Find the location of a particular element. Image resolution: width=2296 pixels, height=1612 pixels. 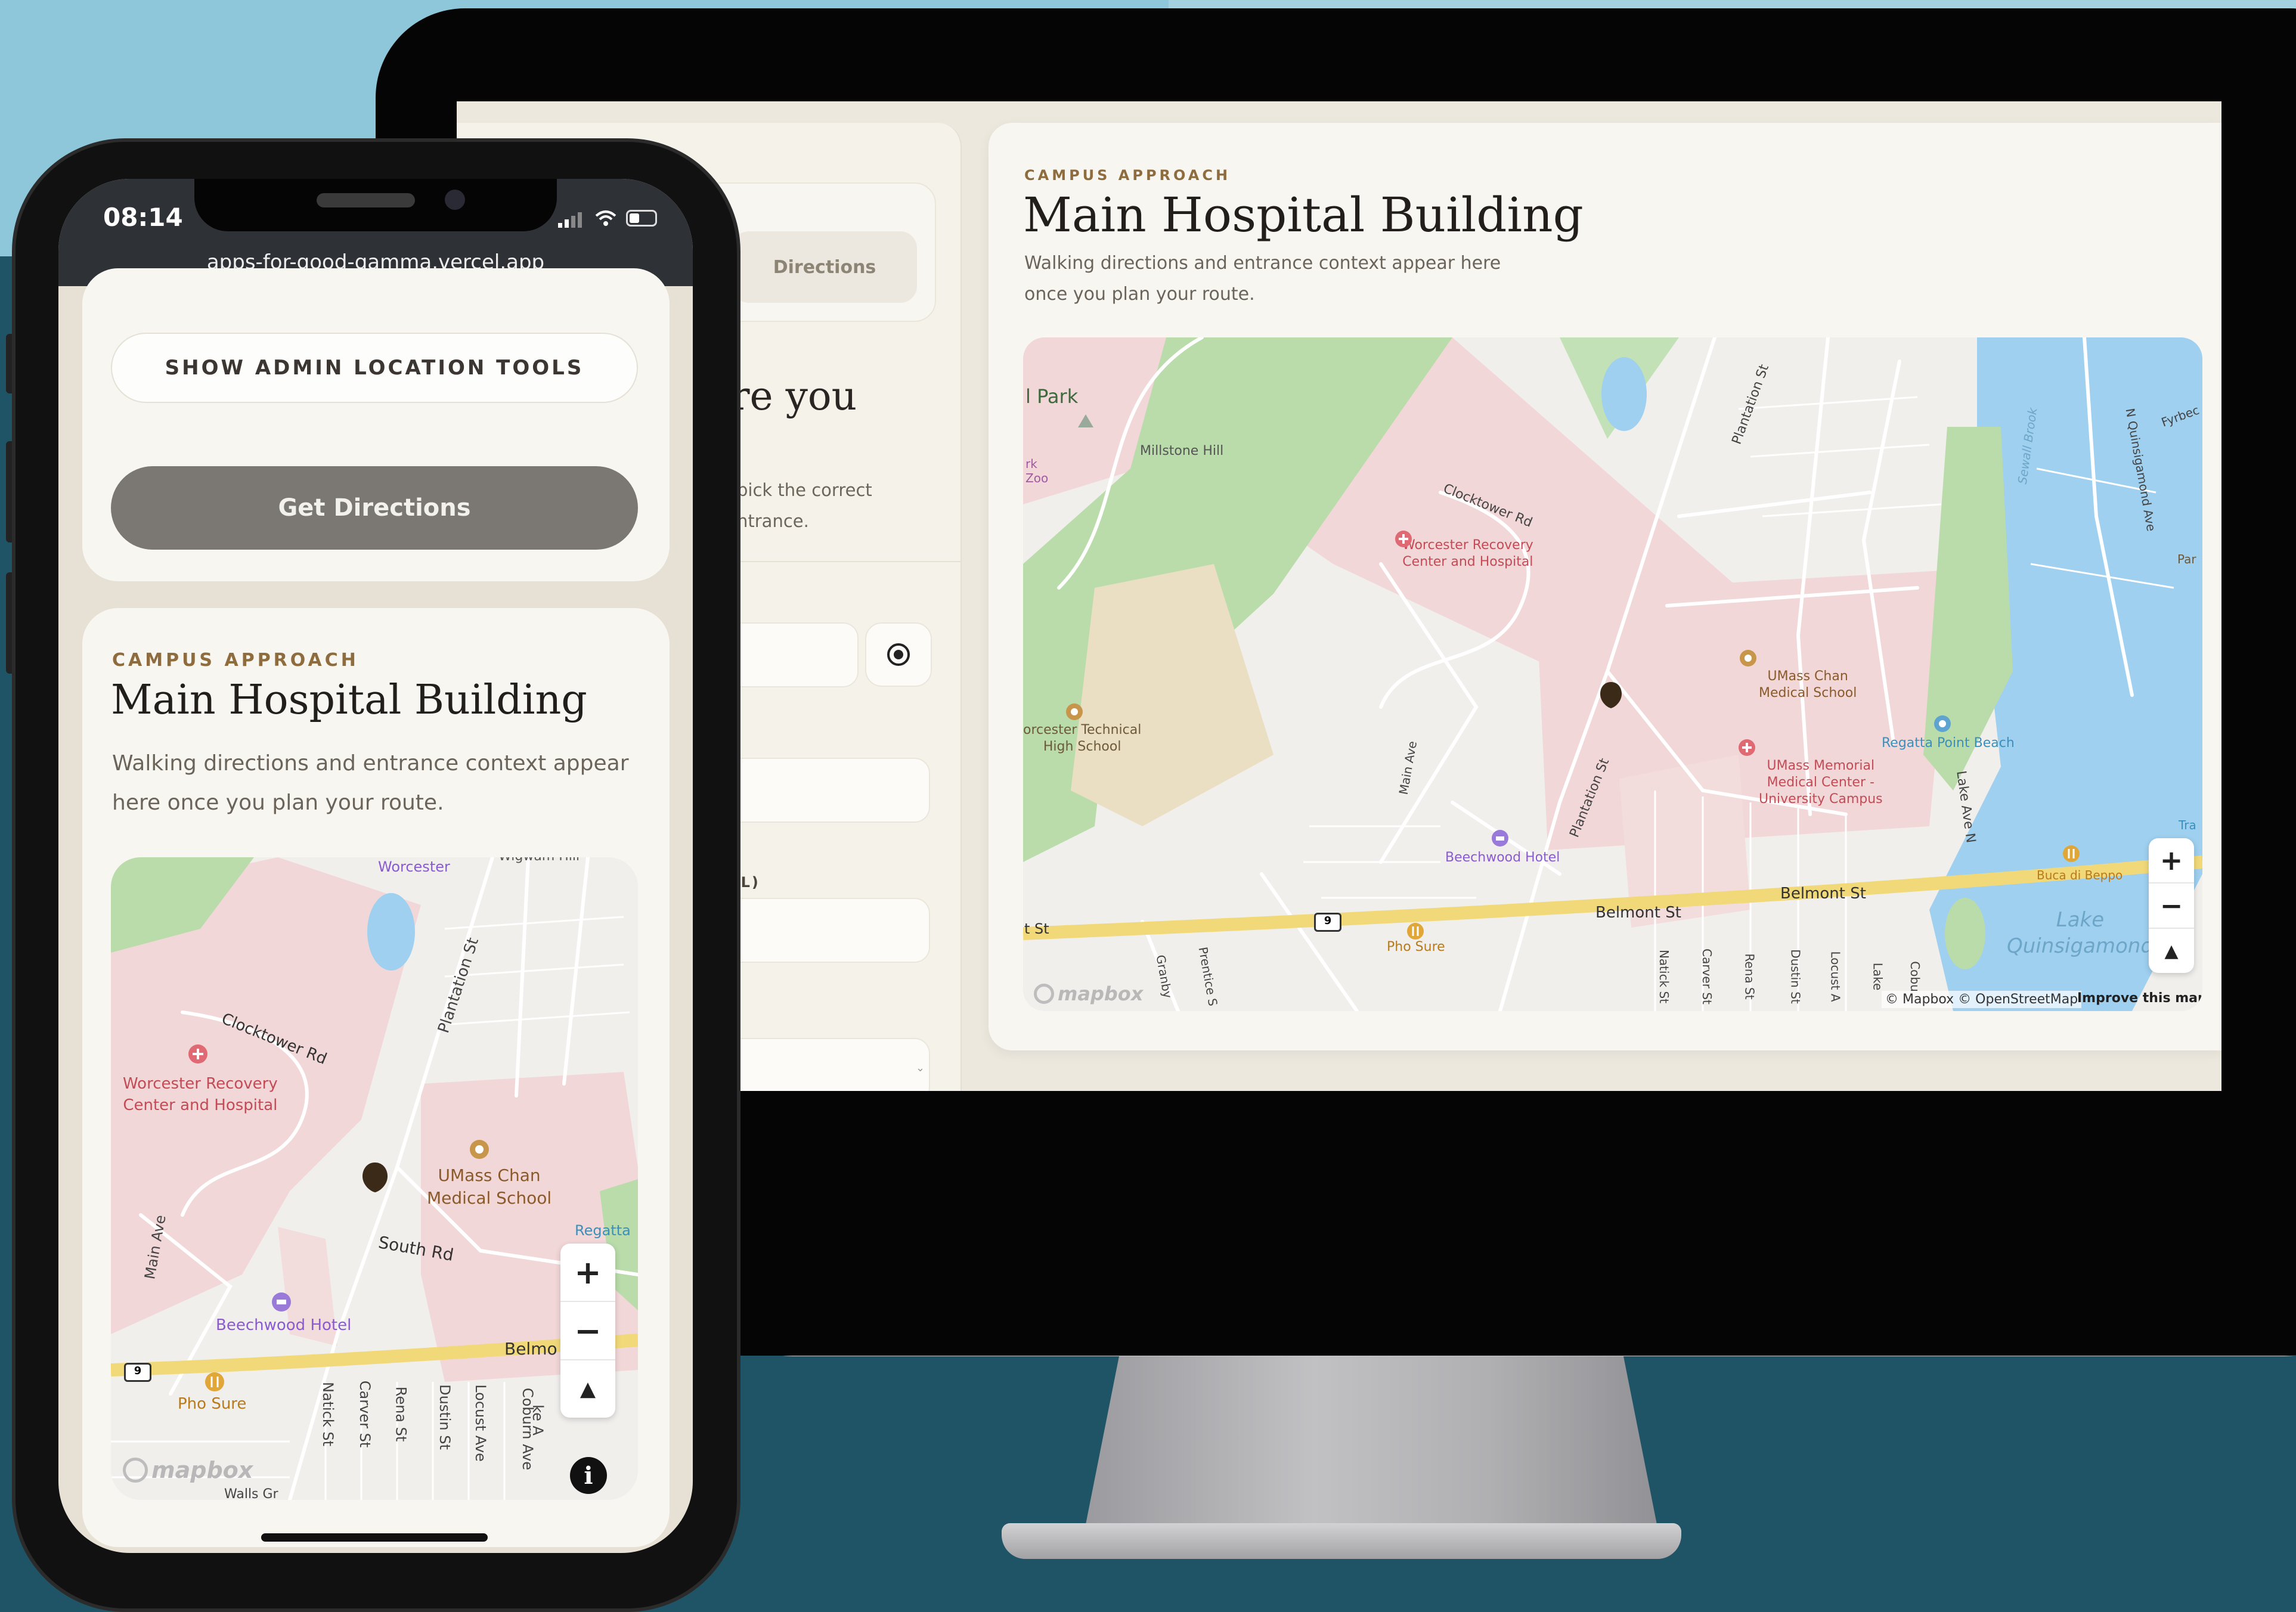

map-label-zoo: rk Zoo is located at coordinates (1037, 471).